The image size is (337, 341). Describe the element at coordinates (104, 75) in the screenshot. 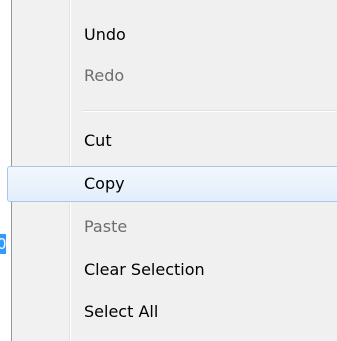

I see `menu-item-redo: Redo` at that location.